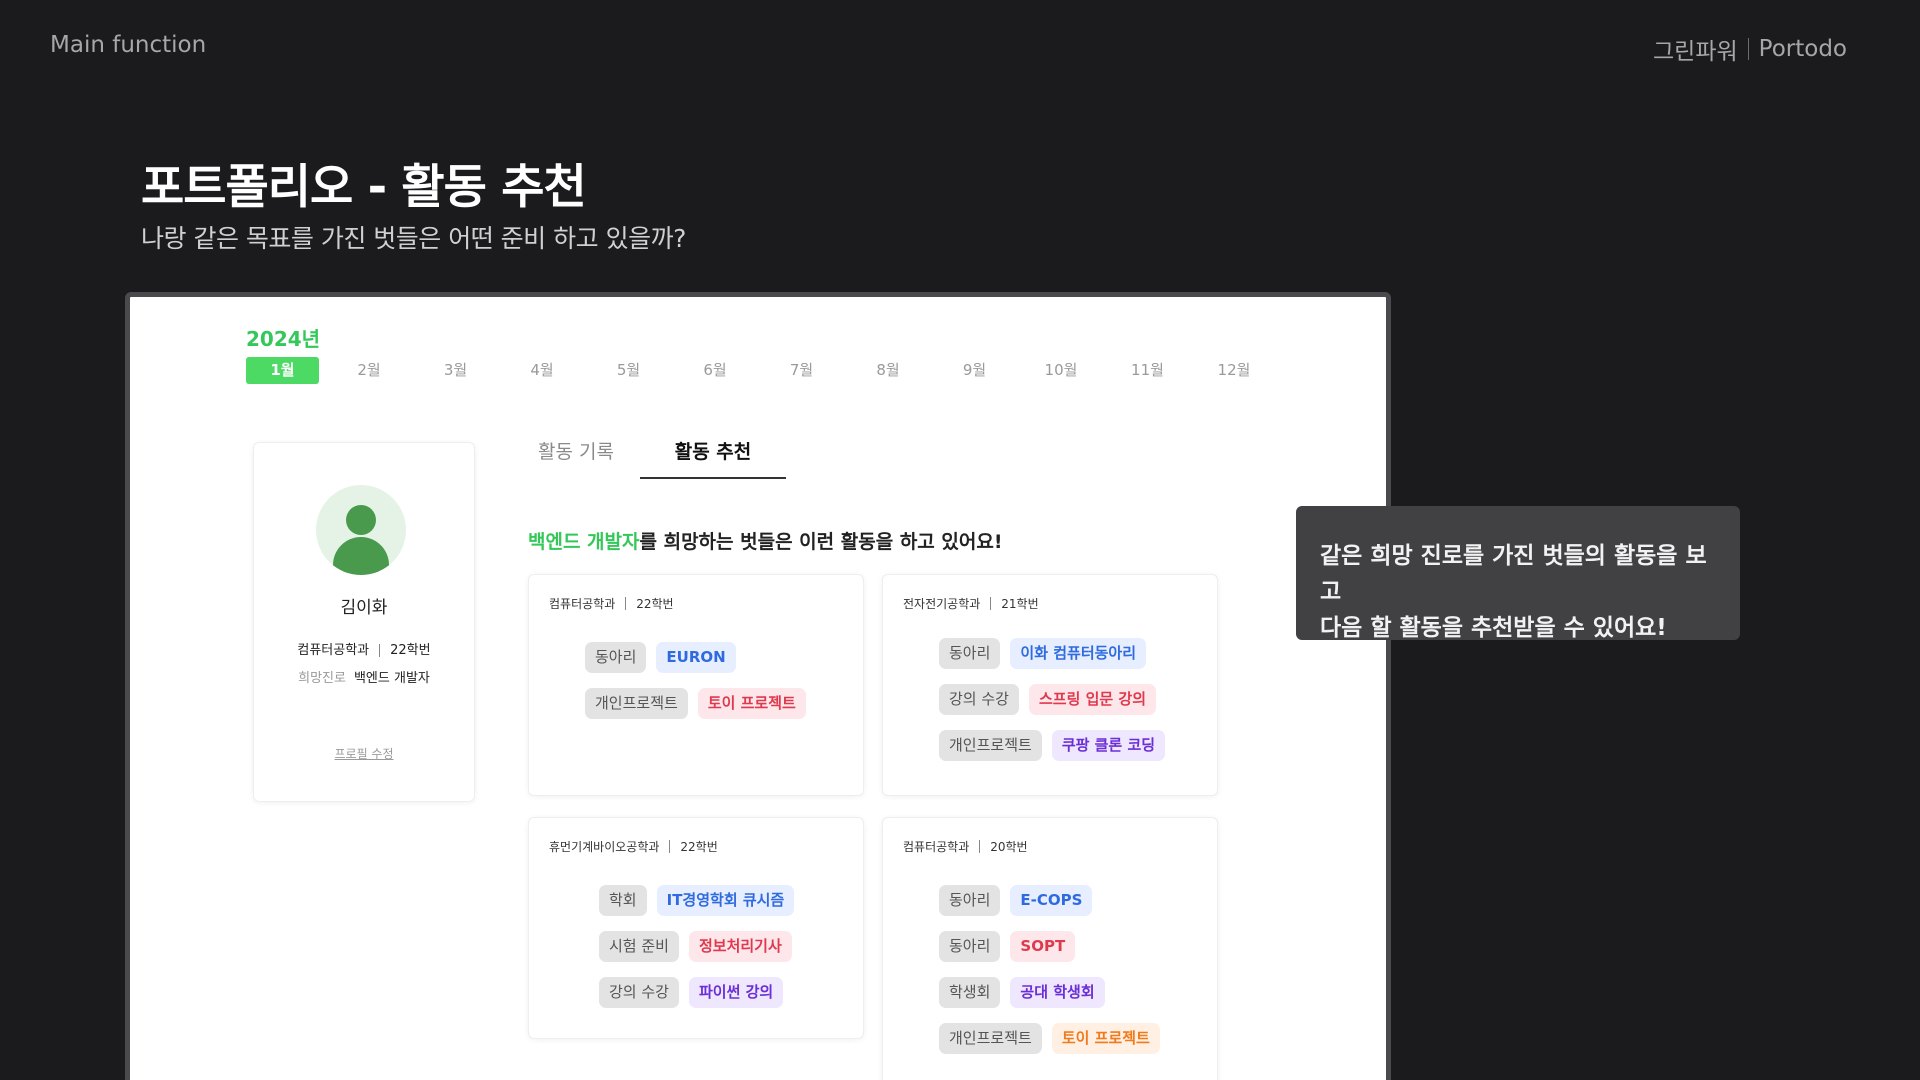  Describe the element at coordinates (970, 992) in the screenshot. I see `activity-category-chip: 학생회` at that location.